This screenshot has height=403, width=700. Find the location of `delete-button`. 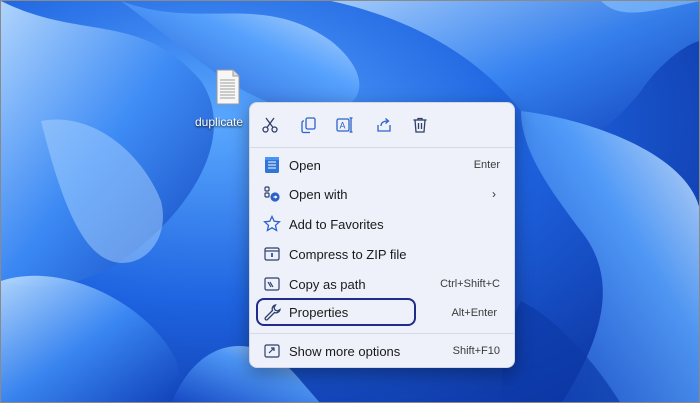

delete-button is located at coordinates (420, 125).